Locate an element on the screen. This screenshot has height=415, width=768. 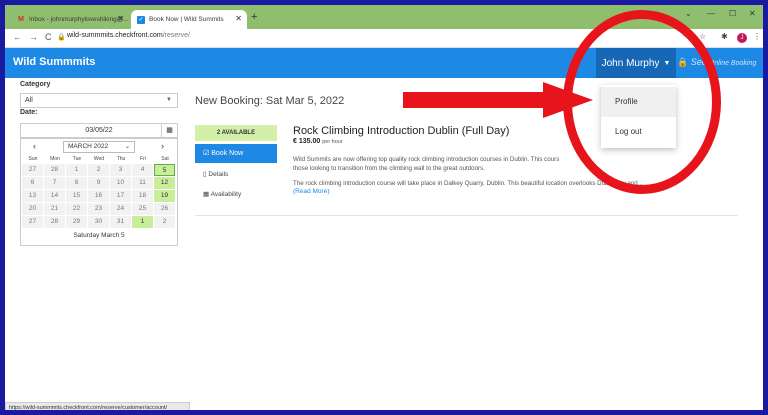
calendar-day: 14 is located at coordinates (54, 196).